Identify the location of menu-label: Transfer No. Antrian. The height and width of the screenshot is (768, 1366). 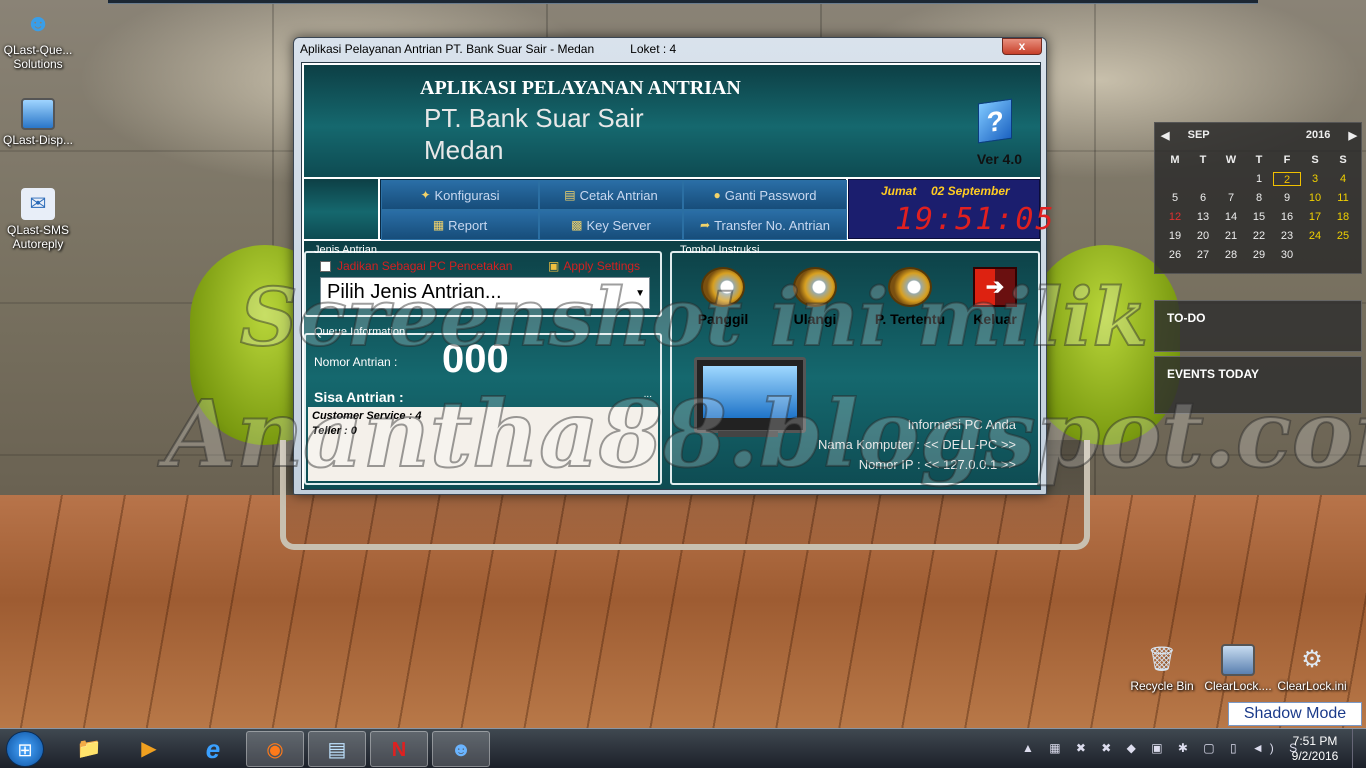
(772, 225).